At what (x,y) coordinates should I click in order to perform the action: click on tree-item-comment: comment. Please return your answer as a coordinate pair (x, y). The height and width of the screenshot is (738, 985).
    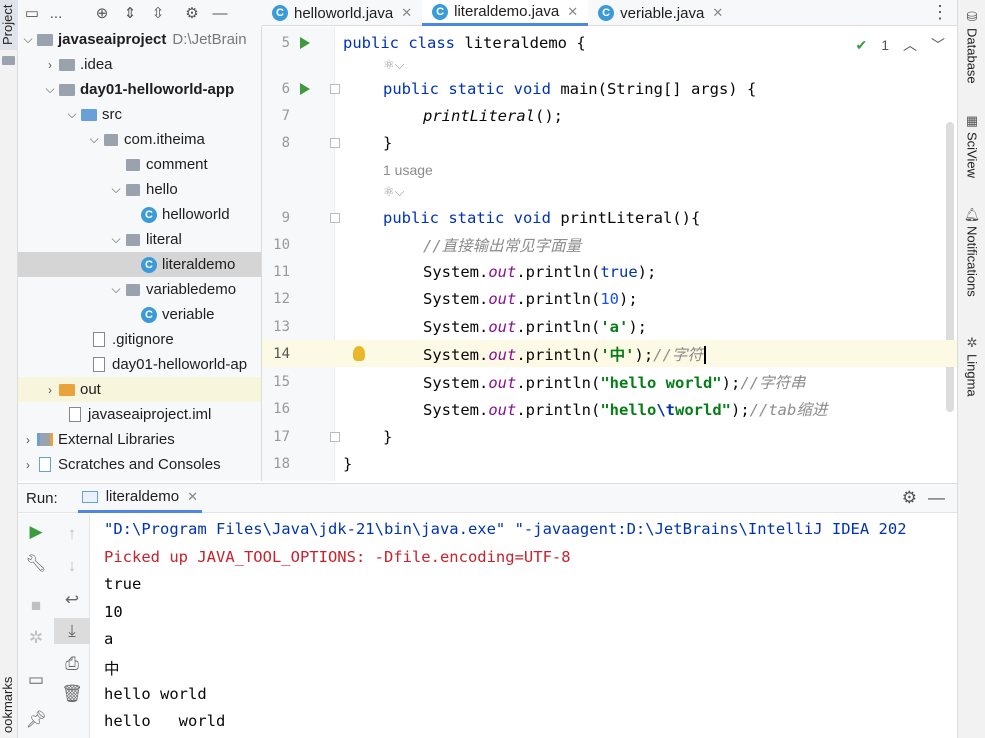
    Looking at the image, I should click on (139, 164).